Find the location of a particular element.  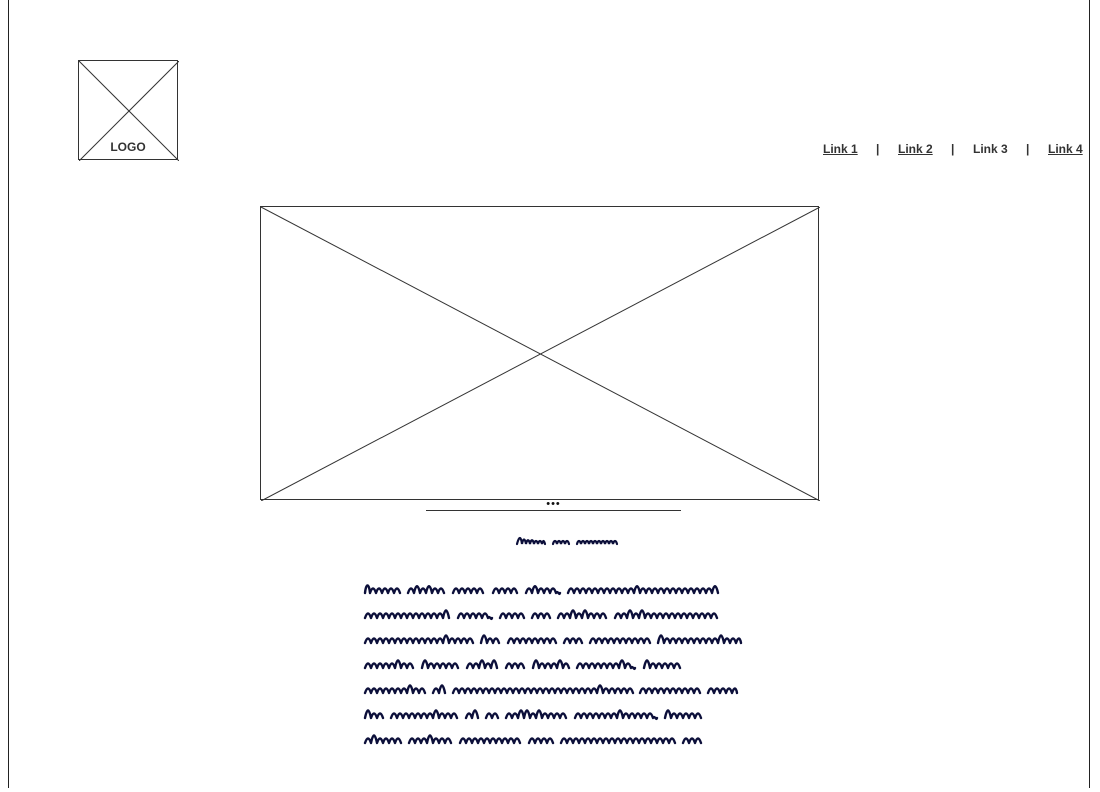

top-nav: Link 1 | Link 2 | Link 3 | Link 4 is located at coordinates (953, 150).